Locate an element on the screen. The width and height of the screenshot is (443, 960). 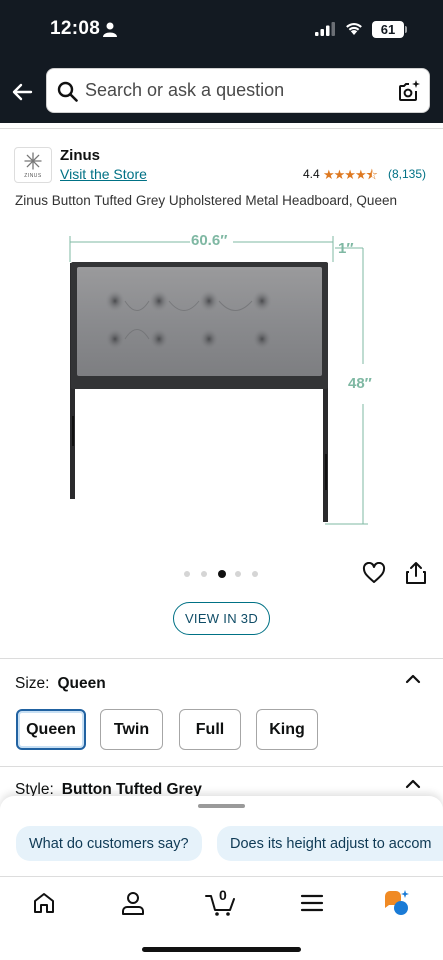
account-icon is located at coordinates (133, 903).